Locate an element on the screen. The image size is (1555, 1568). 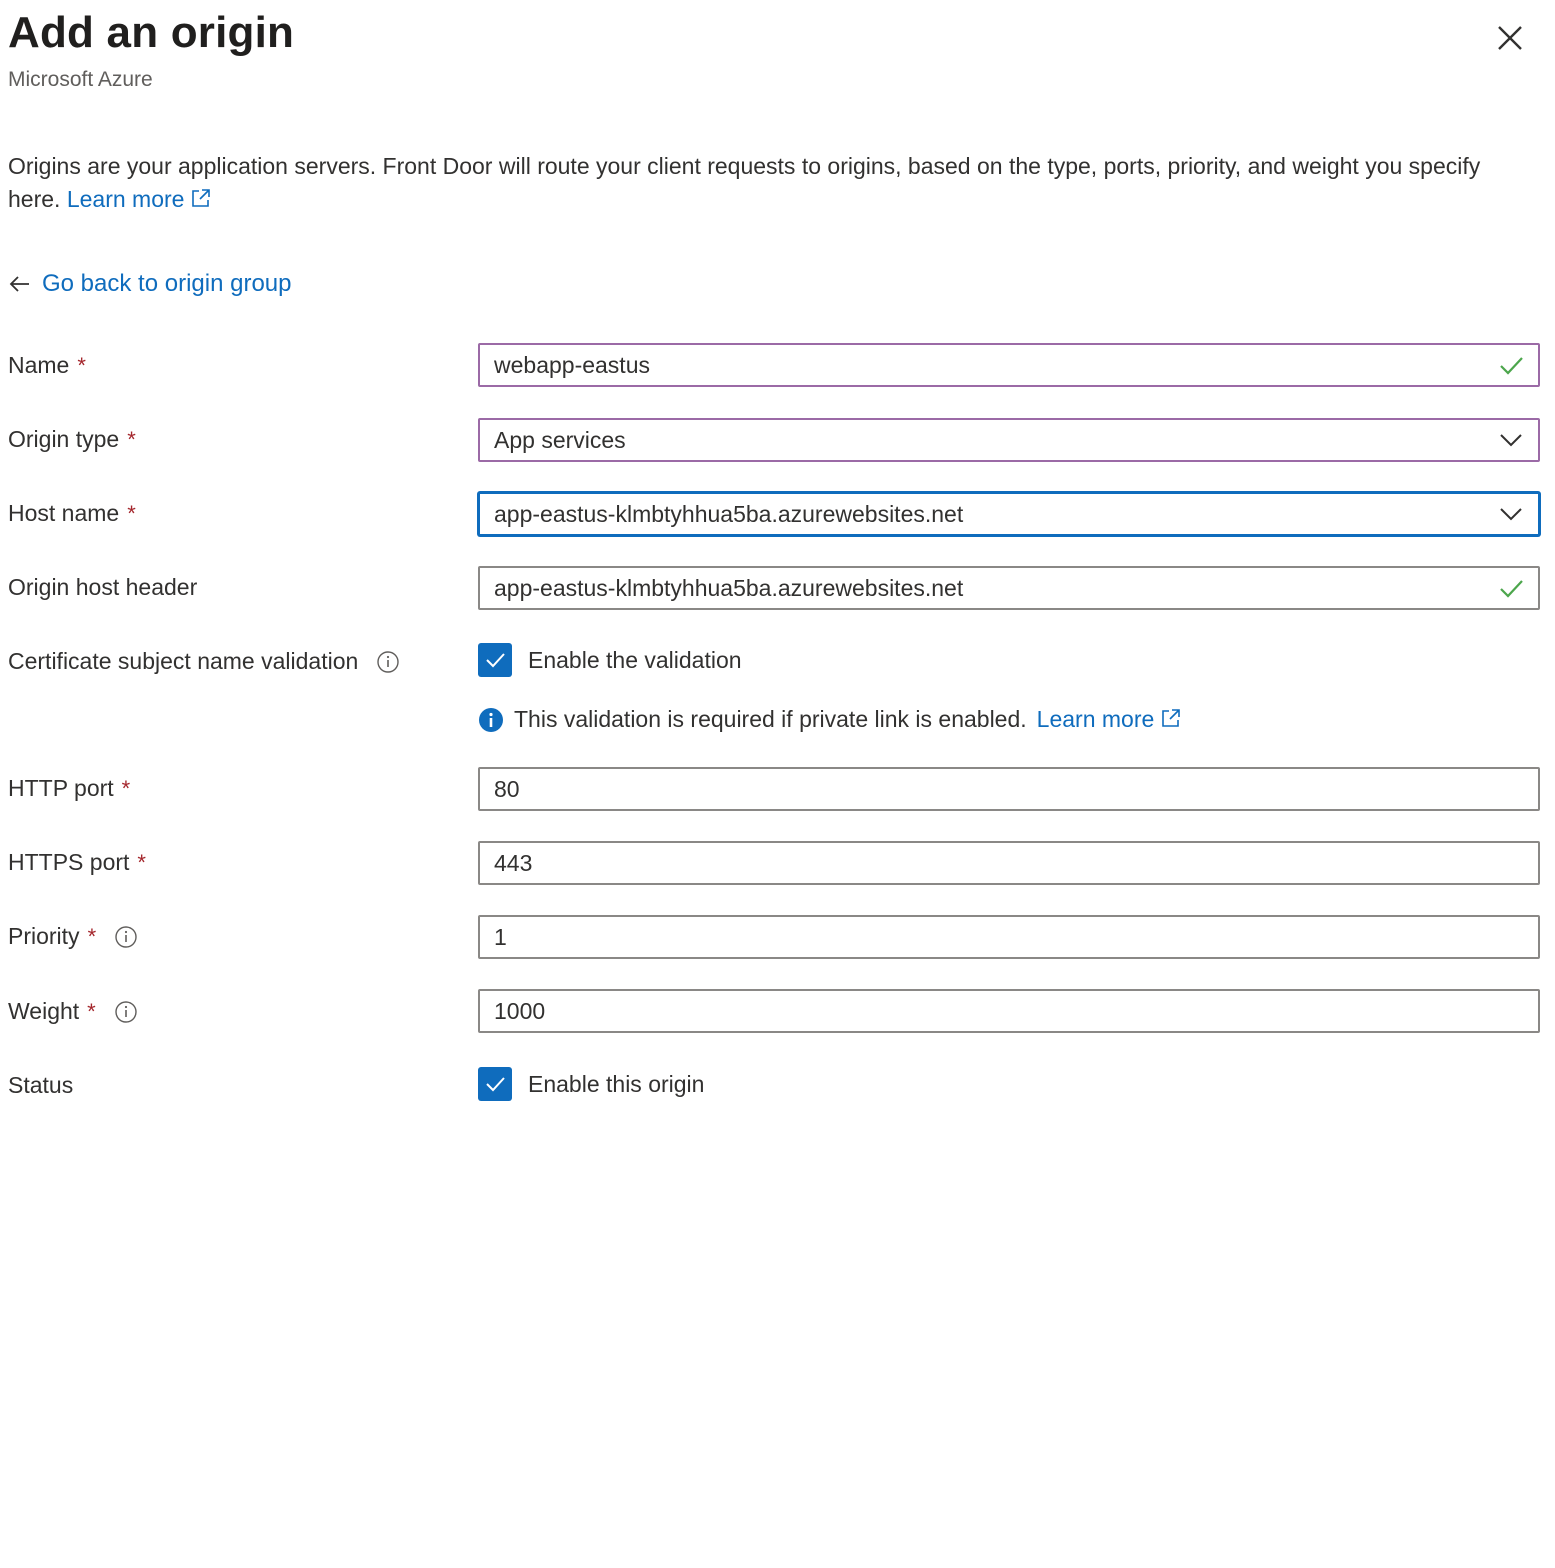
arrow-left-icon is located at coordinates (19, 284).